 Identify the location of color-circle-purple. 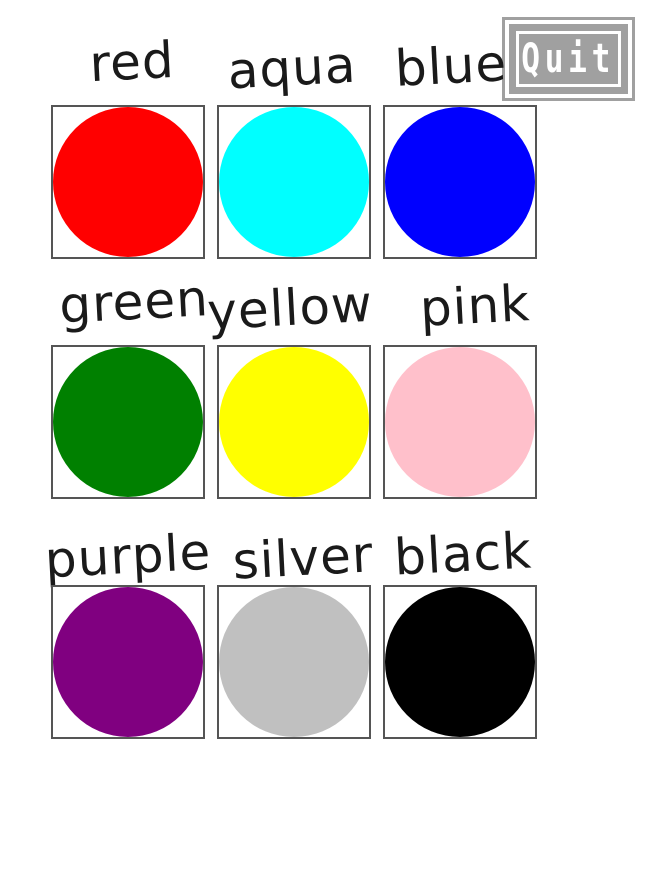
(128, 662).